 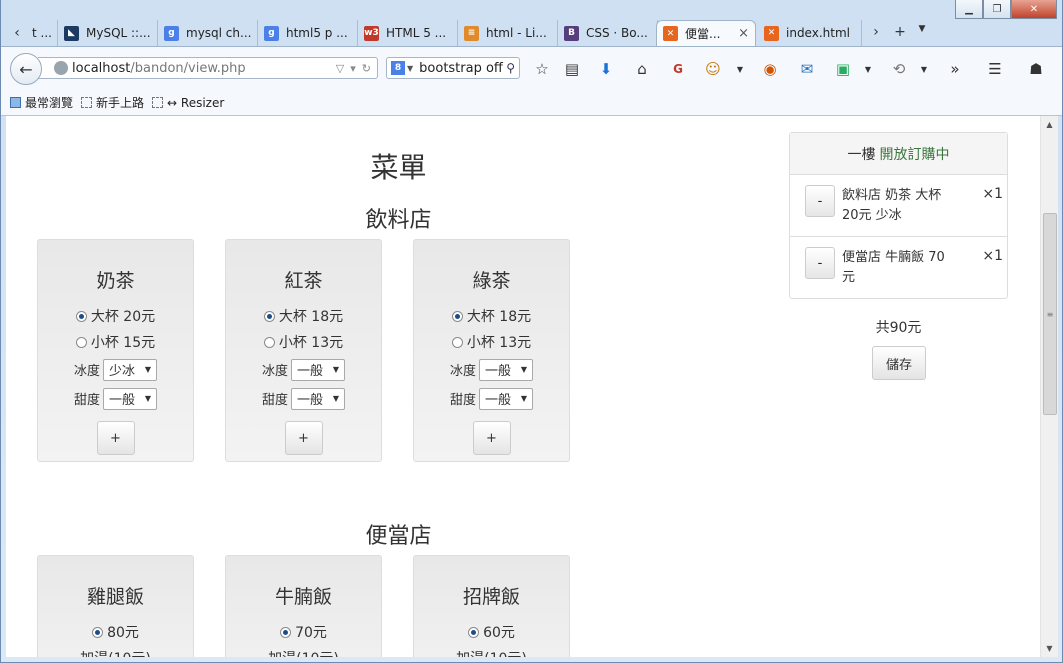 What do you see at coordinates (398, 68) in the screenshot?
I see `google-icon: 8` at bounding box center [398, 68].